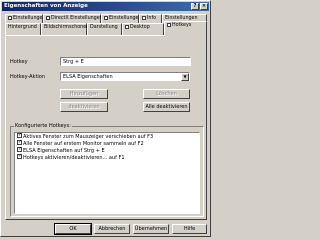 This screenshot has width=320, height=240. I want to click on hotkey-action-select: ELSA Eigenschaften ▼, so click(125, 76).